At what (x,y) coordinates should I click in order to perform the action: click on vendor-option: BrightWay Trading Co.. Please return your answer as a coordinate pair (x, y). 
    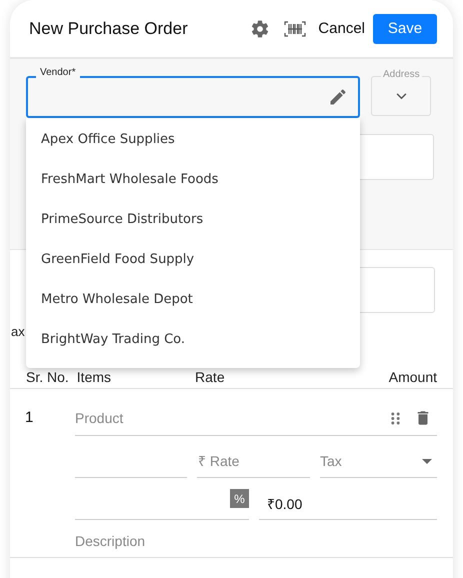
    Looking at the image, I should click on (193, 339).